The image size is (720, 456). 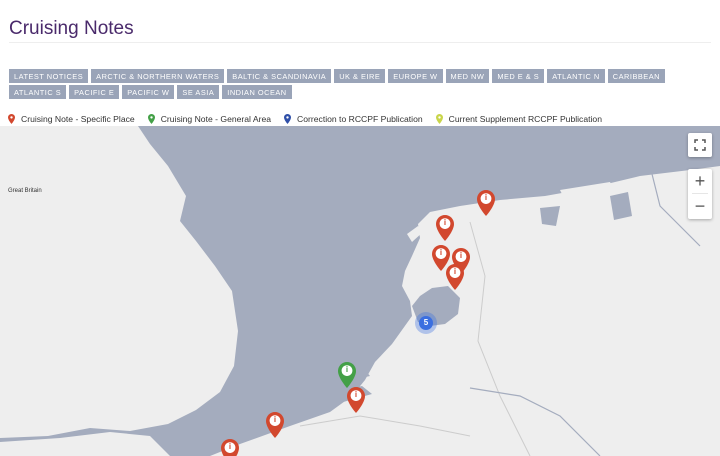 I want to click on fullscreen-icon, so click(x=700, y=145).